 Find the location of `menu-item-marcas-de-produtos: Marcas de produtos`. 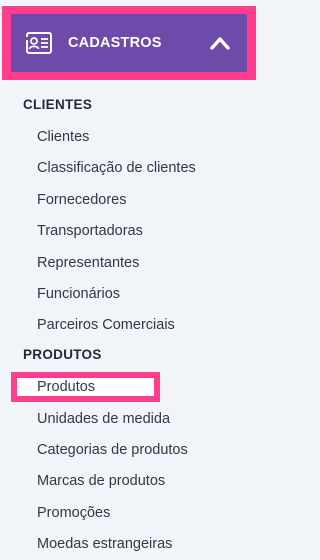

menu-item-marcas-de-produtos: Marcas de produtos is located at coordinates (101, 481).